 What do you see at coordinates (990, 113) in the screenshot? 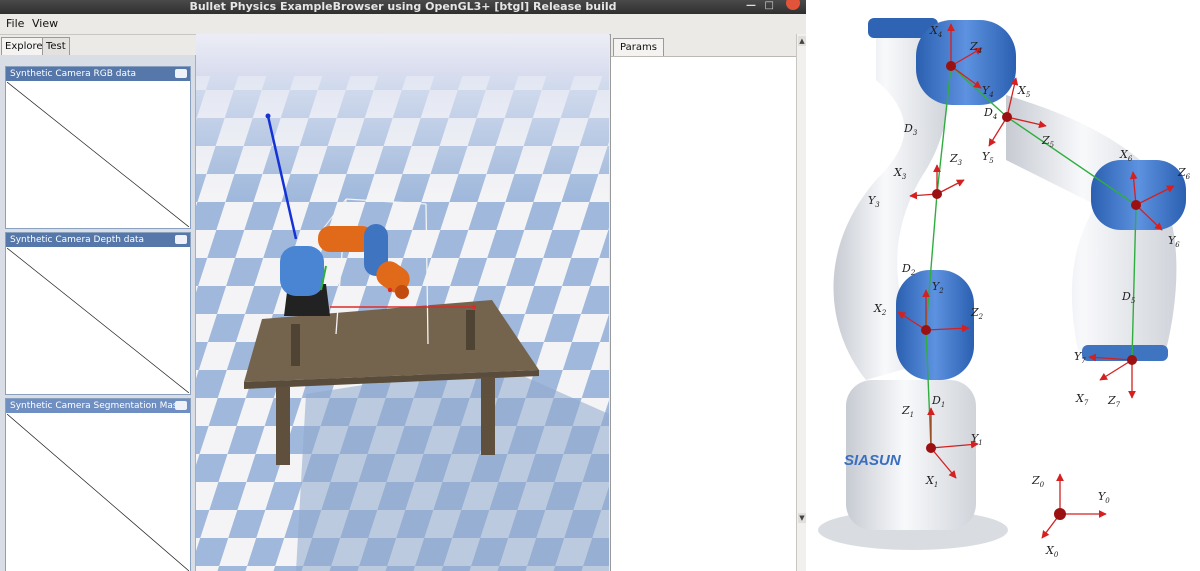
I see `label-d4: D4` at bounding box center [990, 113].